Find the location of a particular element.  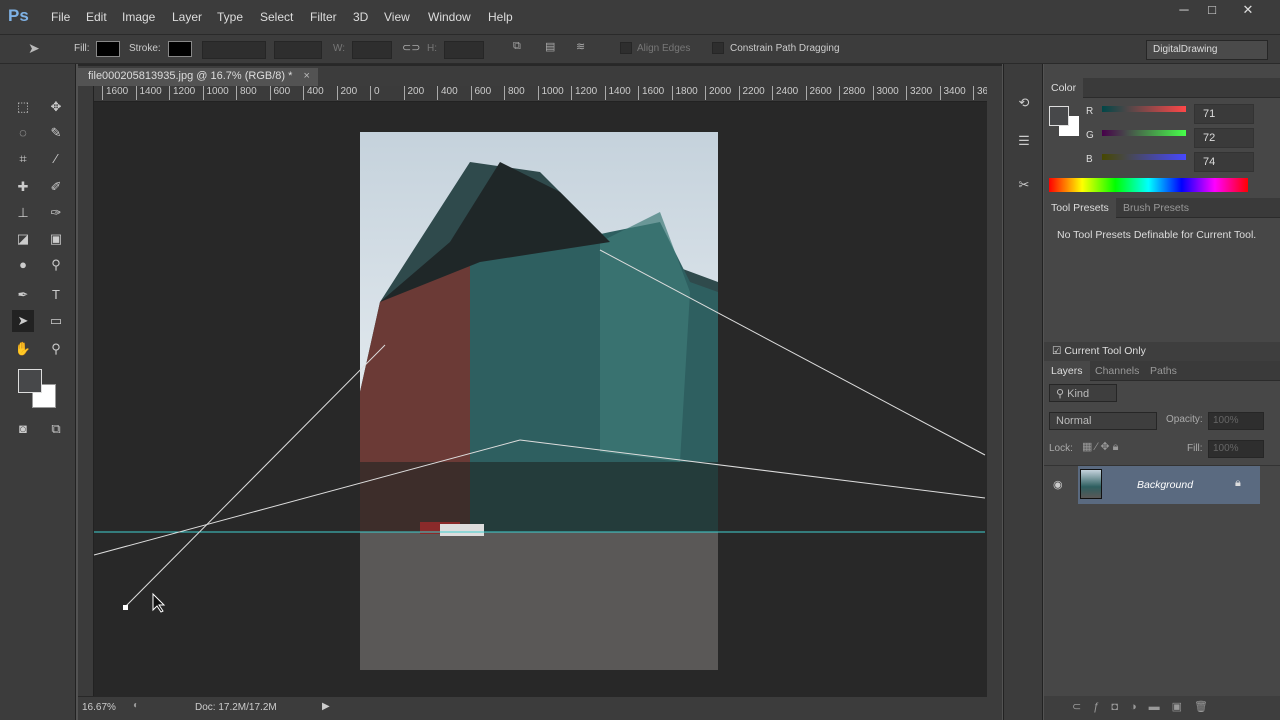

g-slider is located at coordinates (1144, 133).